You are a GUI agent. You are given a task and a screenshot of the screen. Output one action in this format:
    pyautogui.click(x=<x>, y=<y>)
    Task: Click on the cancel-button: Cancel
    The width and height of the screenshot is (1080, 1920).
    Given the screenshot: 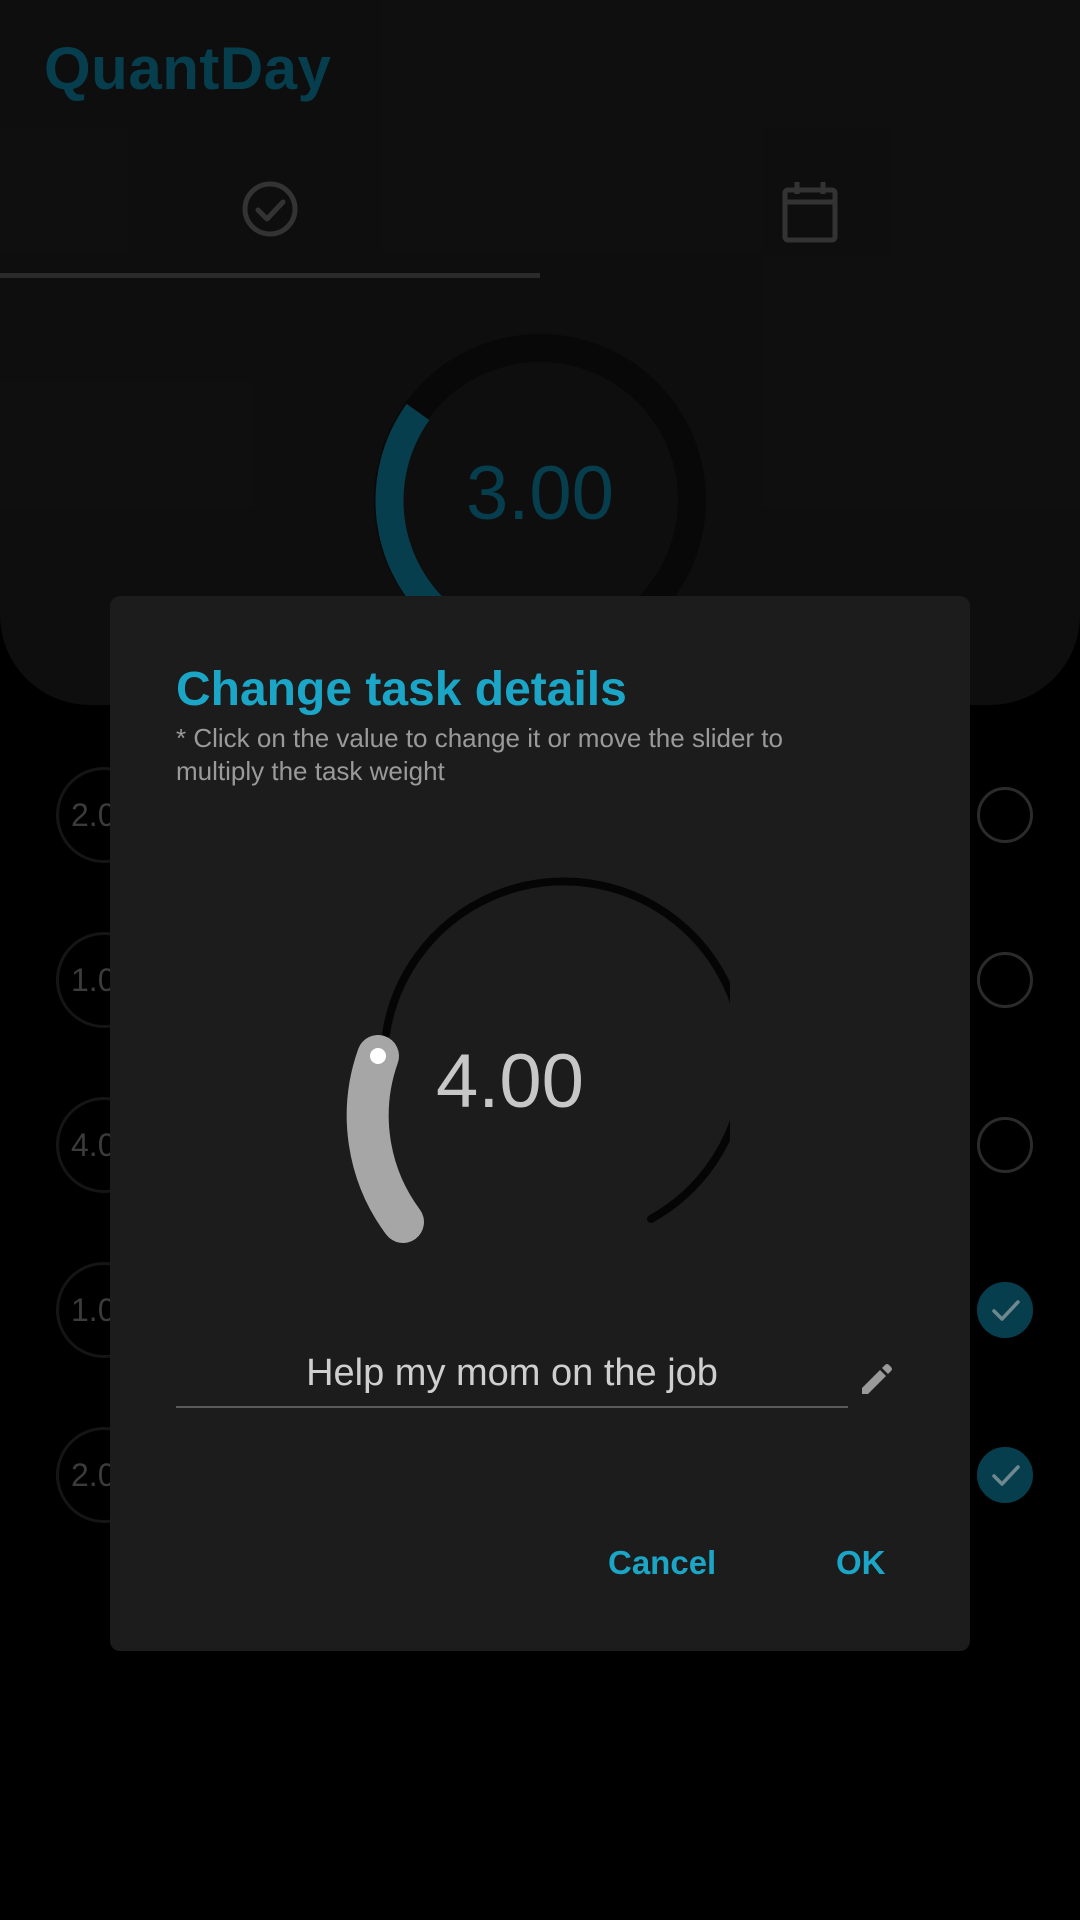 What is the action you would take?
    pyautogui.click(x=662, y=1563)
    